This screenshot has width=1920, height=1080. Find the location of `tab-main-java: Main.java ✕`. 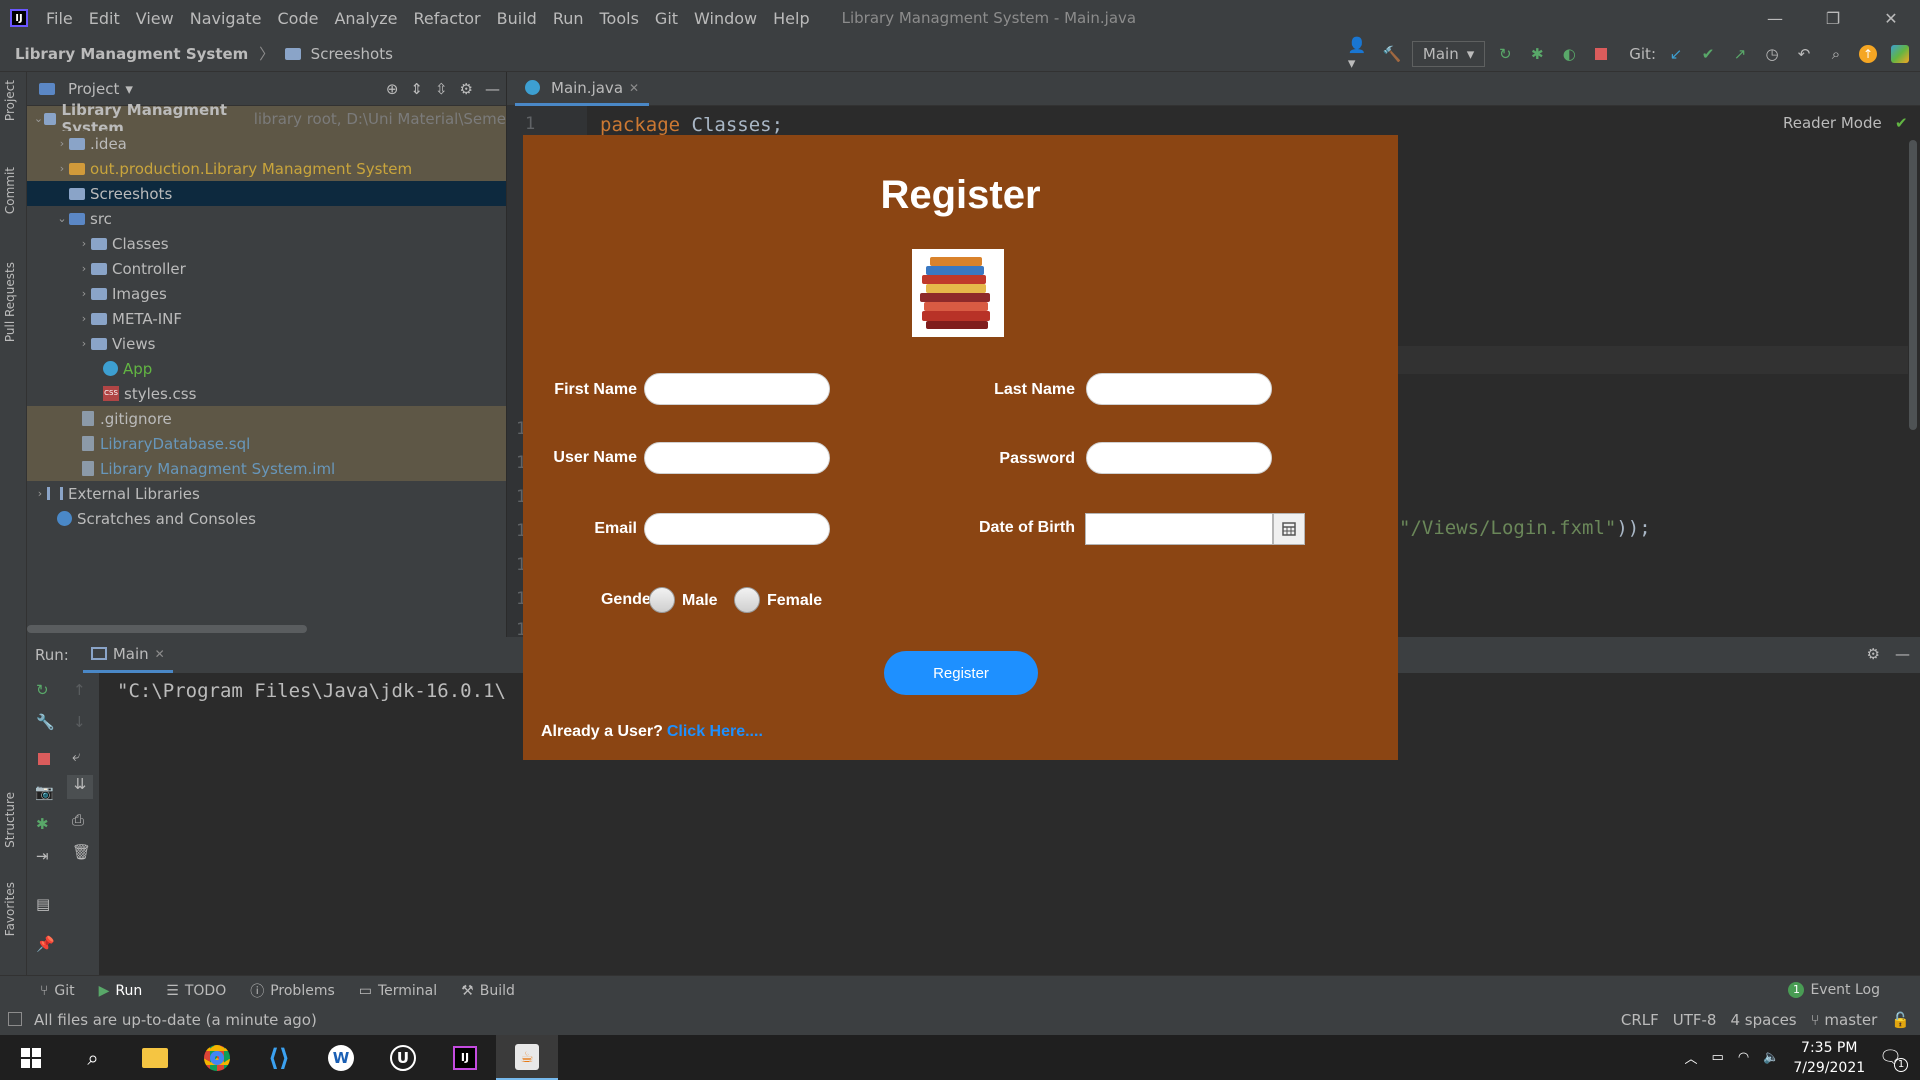

tab-main-java: Main.java ✕ is located at coordinates (582, 89).